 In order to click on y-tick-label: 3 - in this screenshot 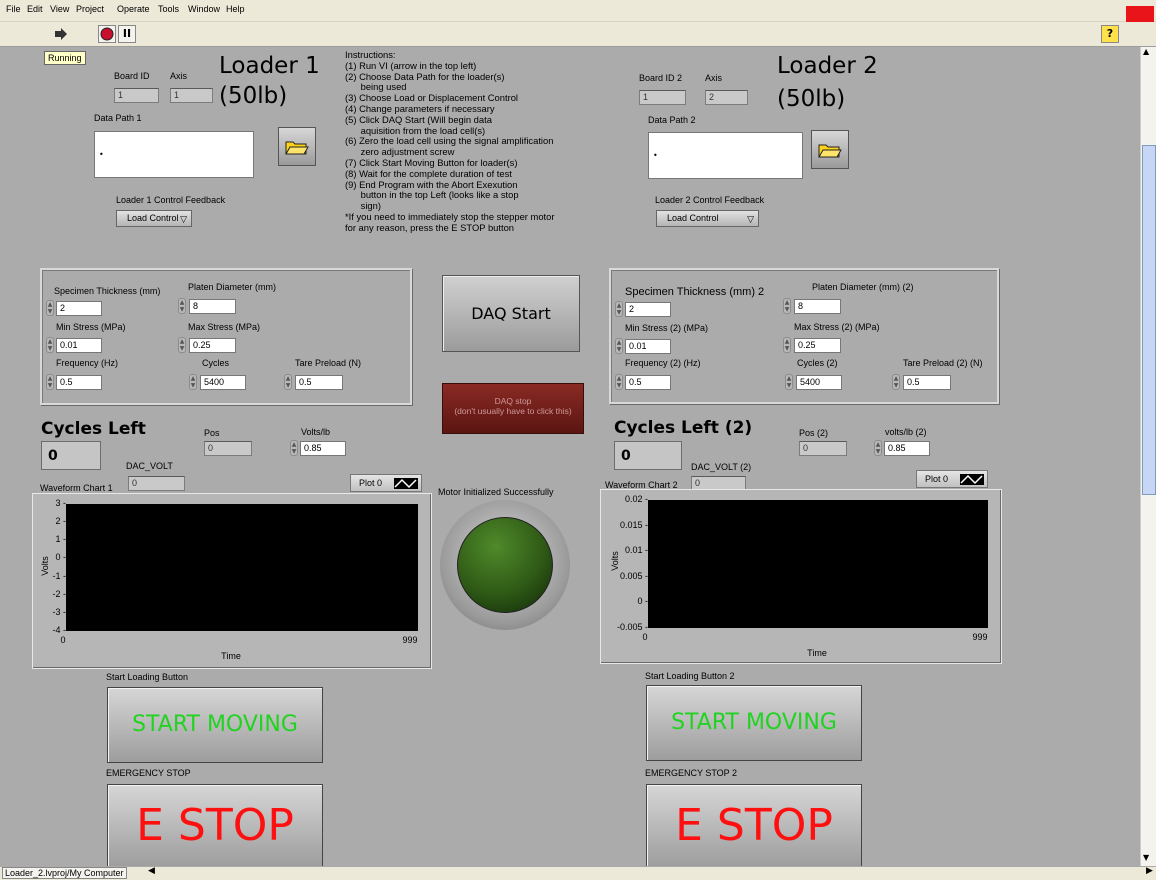, I will do `click(60, 503)`.